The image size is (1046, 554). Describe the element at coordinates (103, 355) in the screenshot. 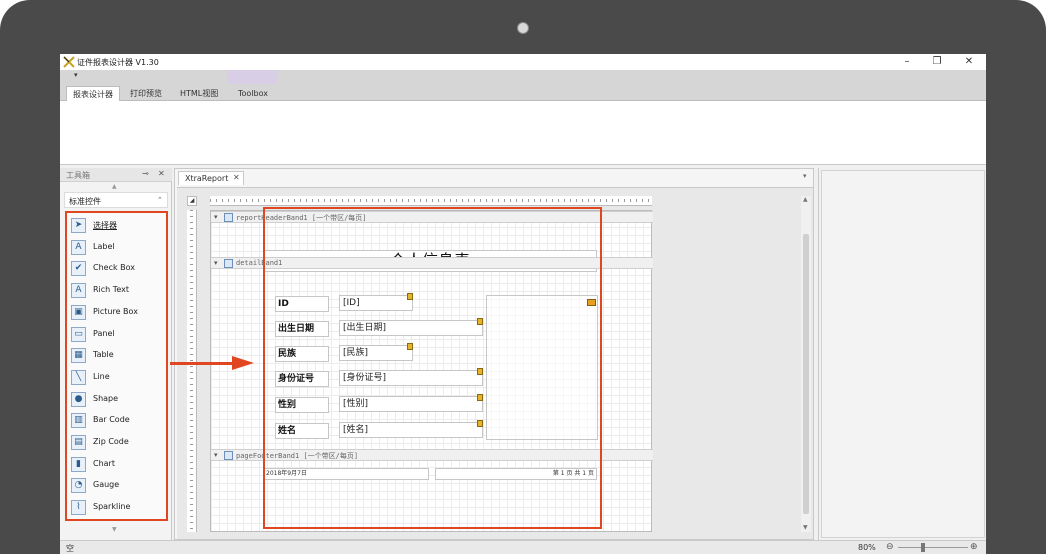

I see `toolbox-item-label: Table` at that location.